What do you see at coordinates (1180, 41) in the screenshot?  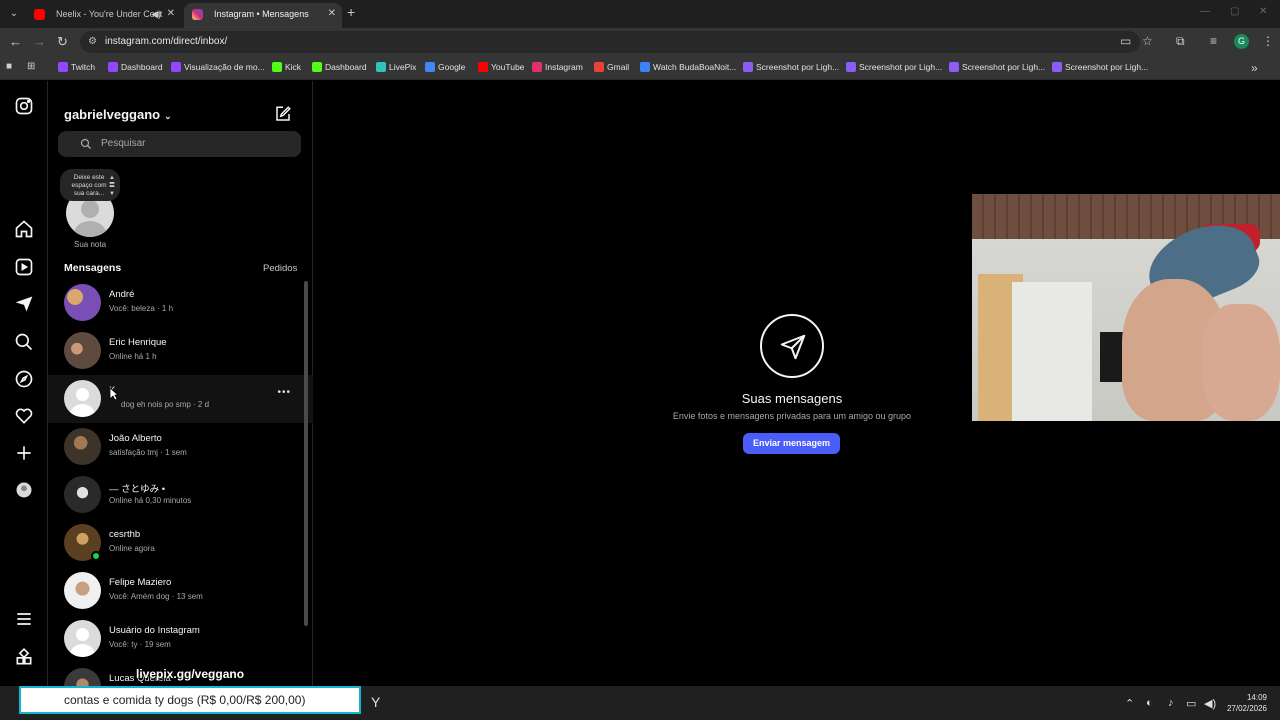 I see `extensions-icon: ⧉` at bounding box center [1180, 41].